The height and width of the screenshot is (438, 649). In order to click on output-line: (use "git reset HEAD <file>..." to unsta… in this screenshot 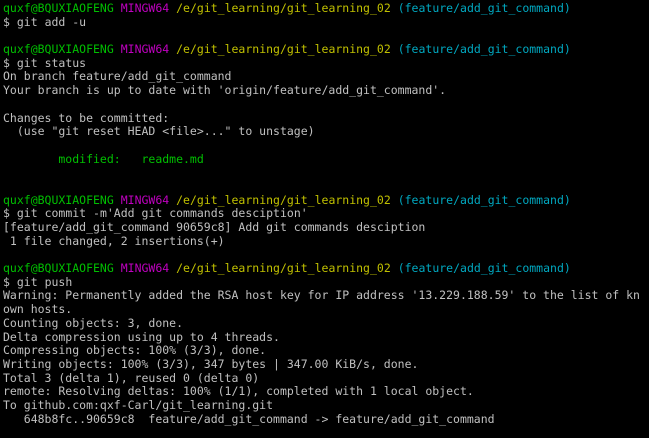, I will do `click(159, 131)`.